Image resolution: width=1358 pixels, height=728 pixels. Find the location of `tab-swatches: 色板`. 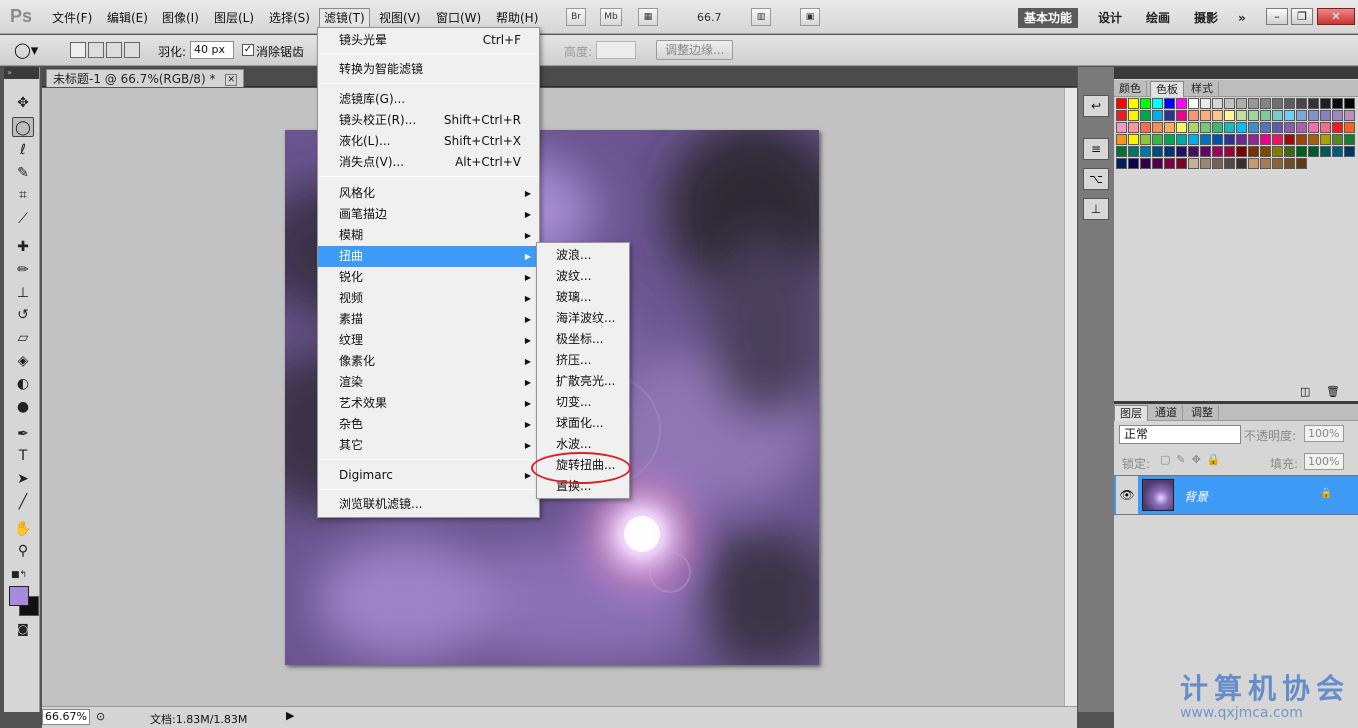

tab-swatches: 色板 is located at coordinates (1167, 89).